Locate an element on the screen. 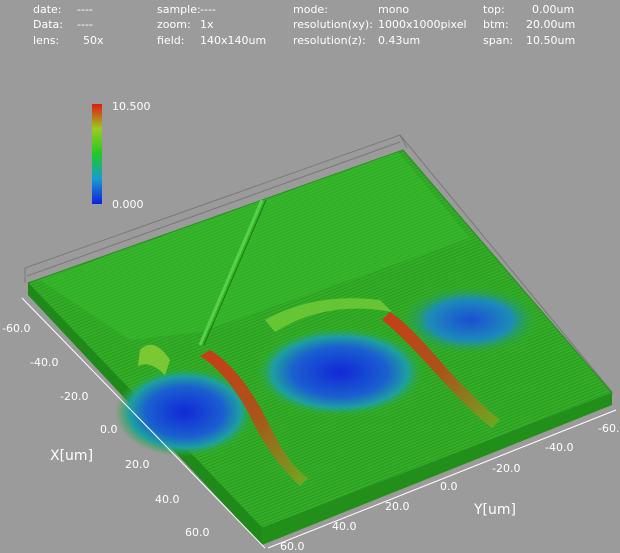  colorbar-max: 10.500 is located at coordinates (131, 106).